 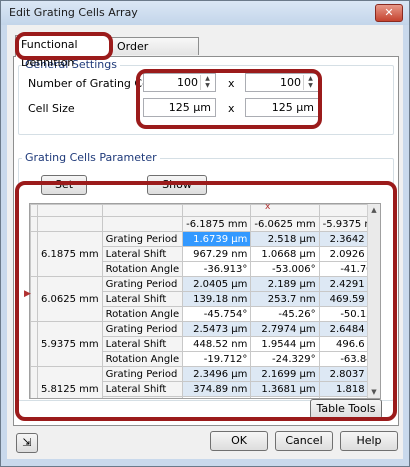 I want to click on grid-cell: 1.6739 µm, so click(x=217, y=239).